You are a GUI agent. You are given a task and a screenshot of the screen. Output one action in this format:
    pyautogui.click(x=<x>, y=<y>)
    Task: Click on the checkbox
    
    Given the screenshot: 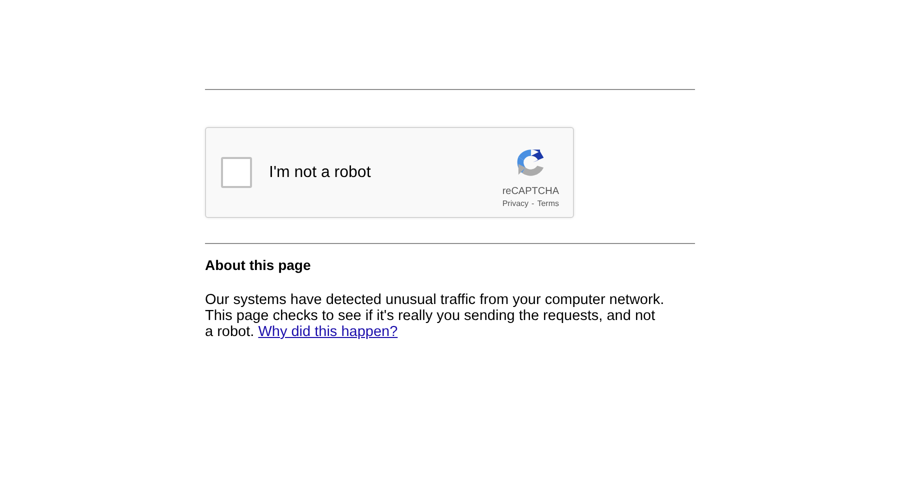 What is the action you would take?
    pyautogui.click(x=236, y=172)
    